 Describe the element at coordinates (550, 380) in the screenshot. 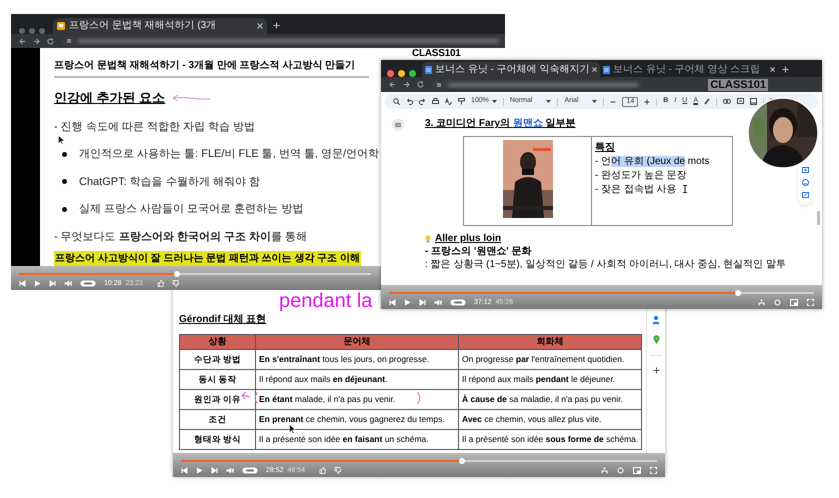

I see `table-cell: Il répond aux mails pendant le déjeuner.` at that location.